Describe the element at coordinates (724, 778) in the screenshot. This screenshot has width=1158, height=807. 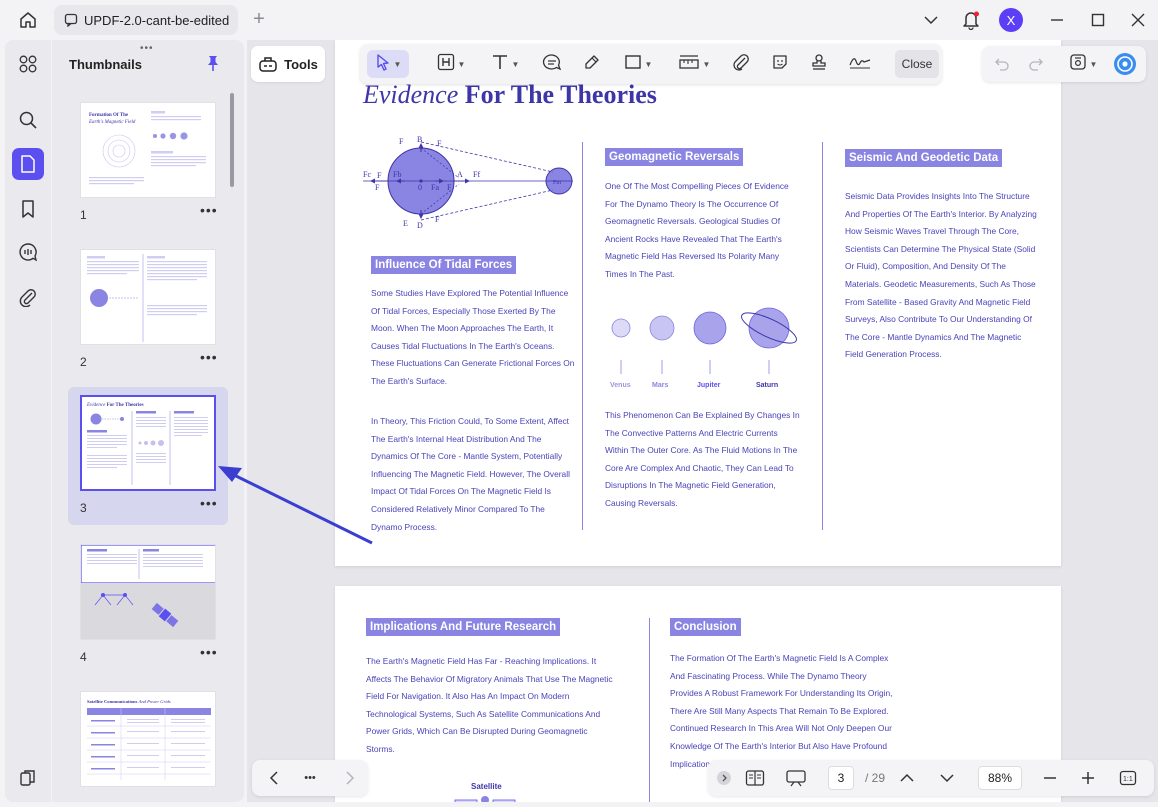
I see `expand-nav-icon` at that location.